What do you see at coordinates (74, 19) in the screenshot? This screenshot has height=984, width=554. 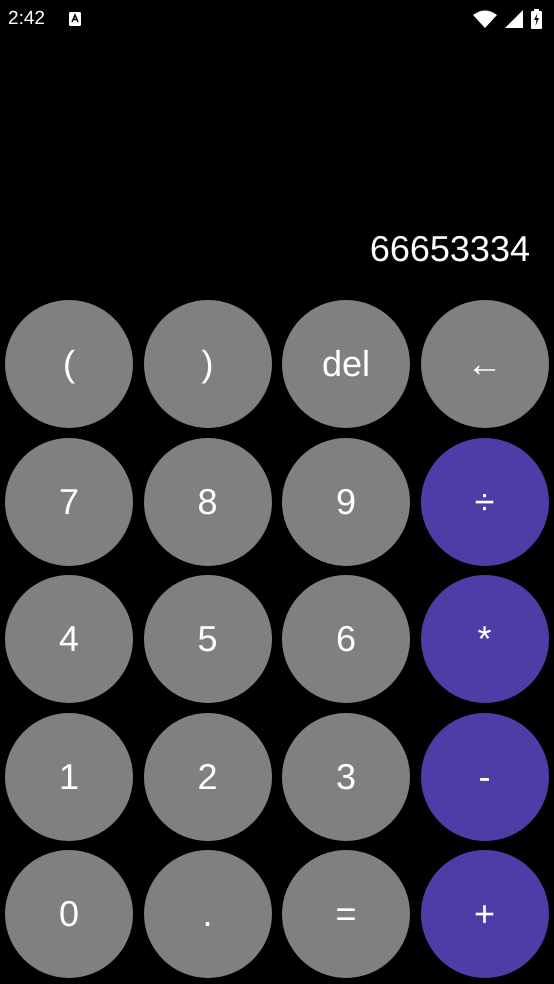 I see `keyboard-notification-icon` at bounding box center [74, 19].